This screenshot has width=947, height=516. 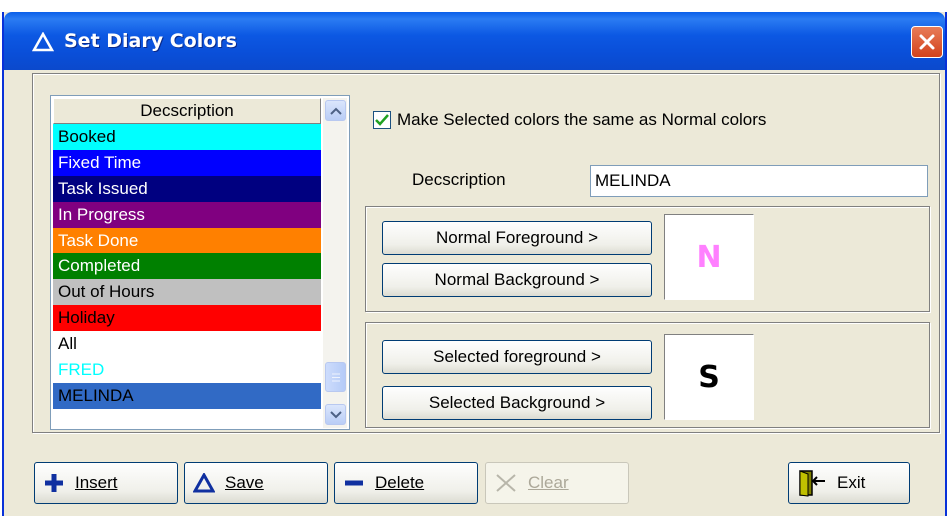 I want to click on checkmark-icon, so click(x=382, y=120).